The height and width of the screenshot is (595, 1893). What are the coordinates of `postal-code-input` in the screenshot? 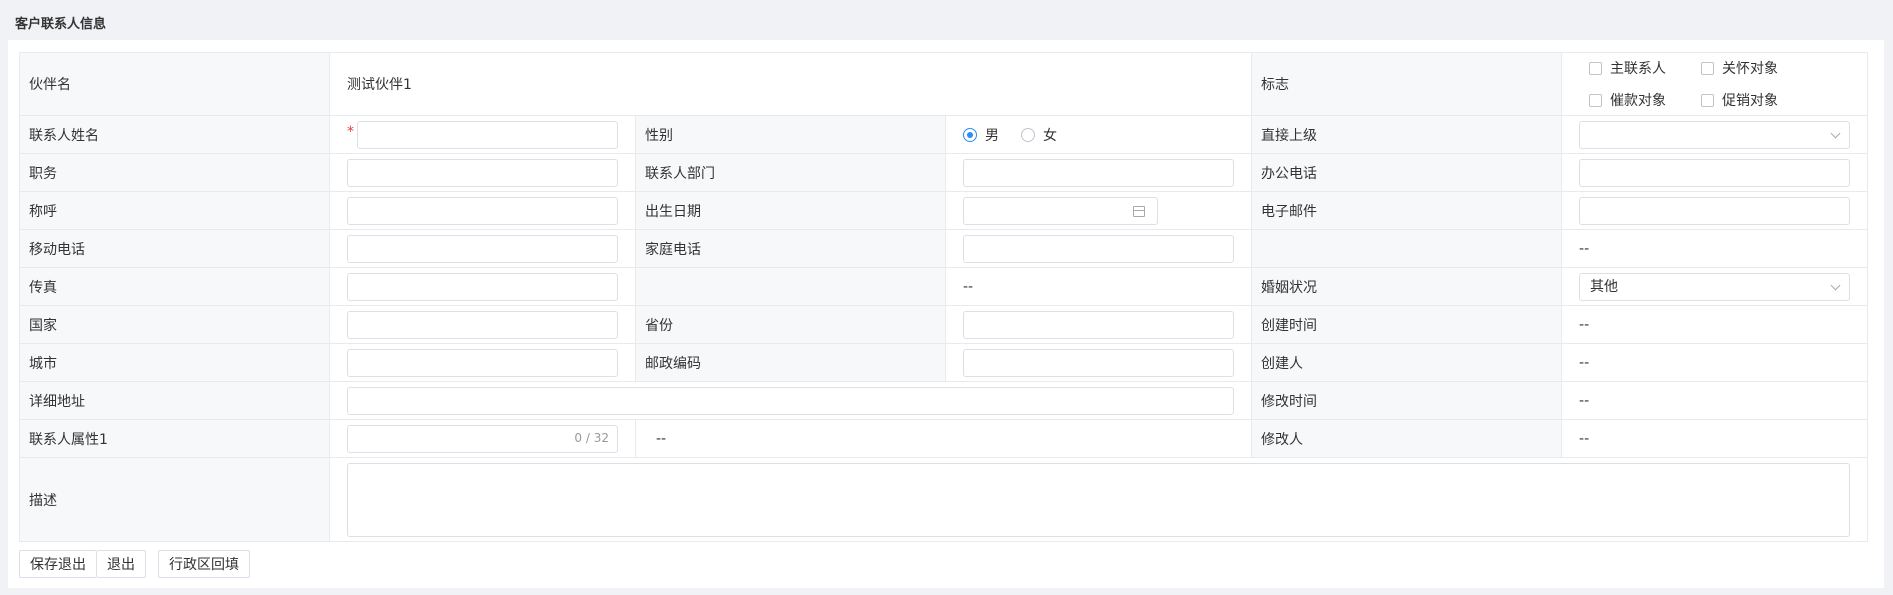 It's located at (1099, 362).